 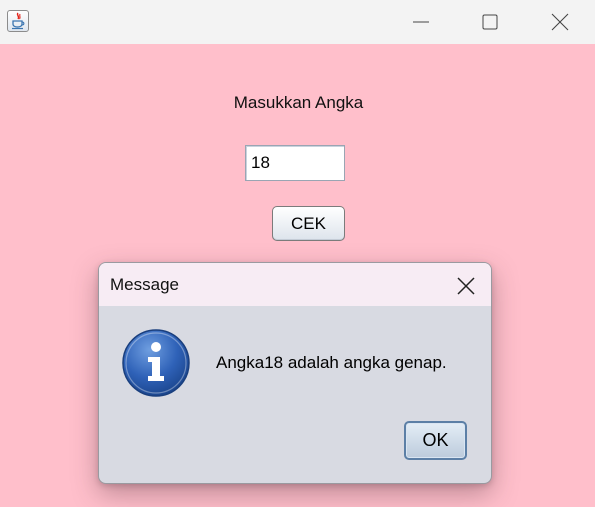 I want to click on maximize-button, so click(x=490, y=22).